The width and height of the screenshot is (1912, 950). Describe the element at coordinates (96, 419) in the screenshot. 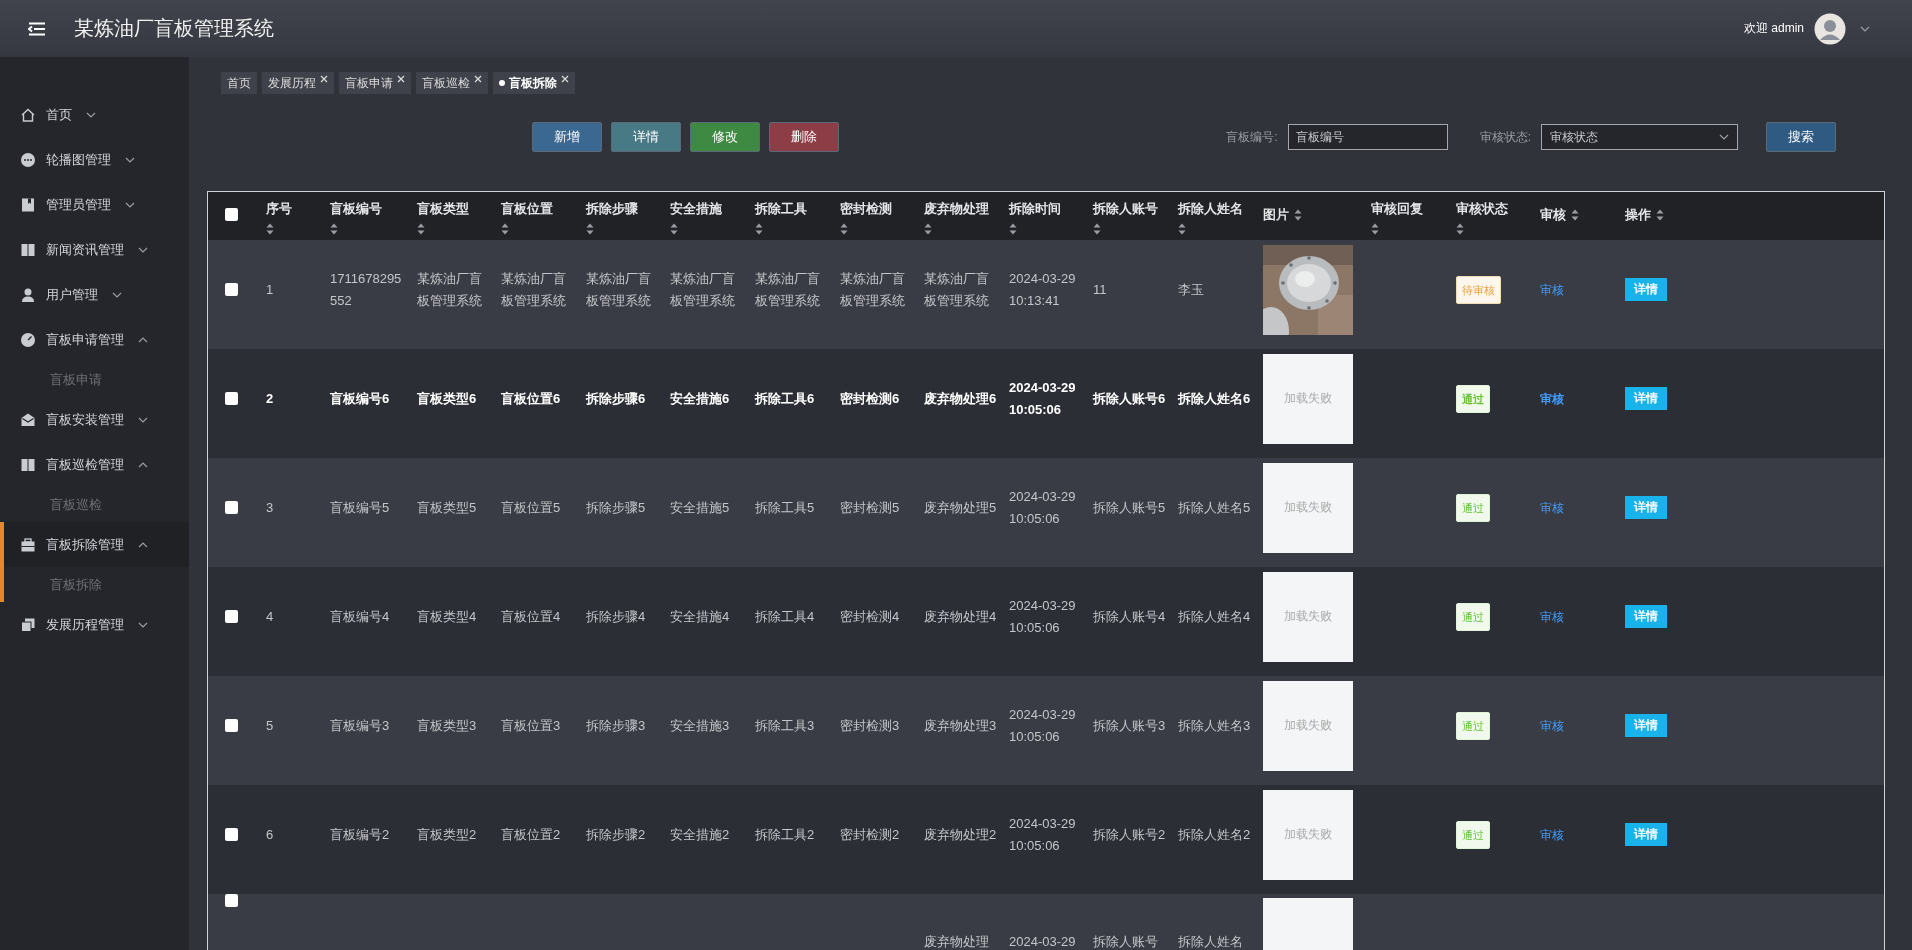

I see `sidebar-item: 盲板安装管理` at that location.